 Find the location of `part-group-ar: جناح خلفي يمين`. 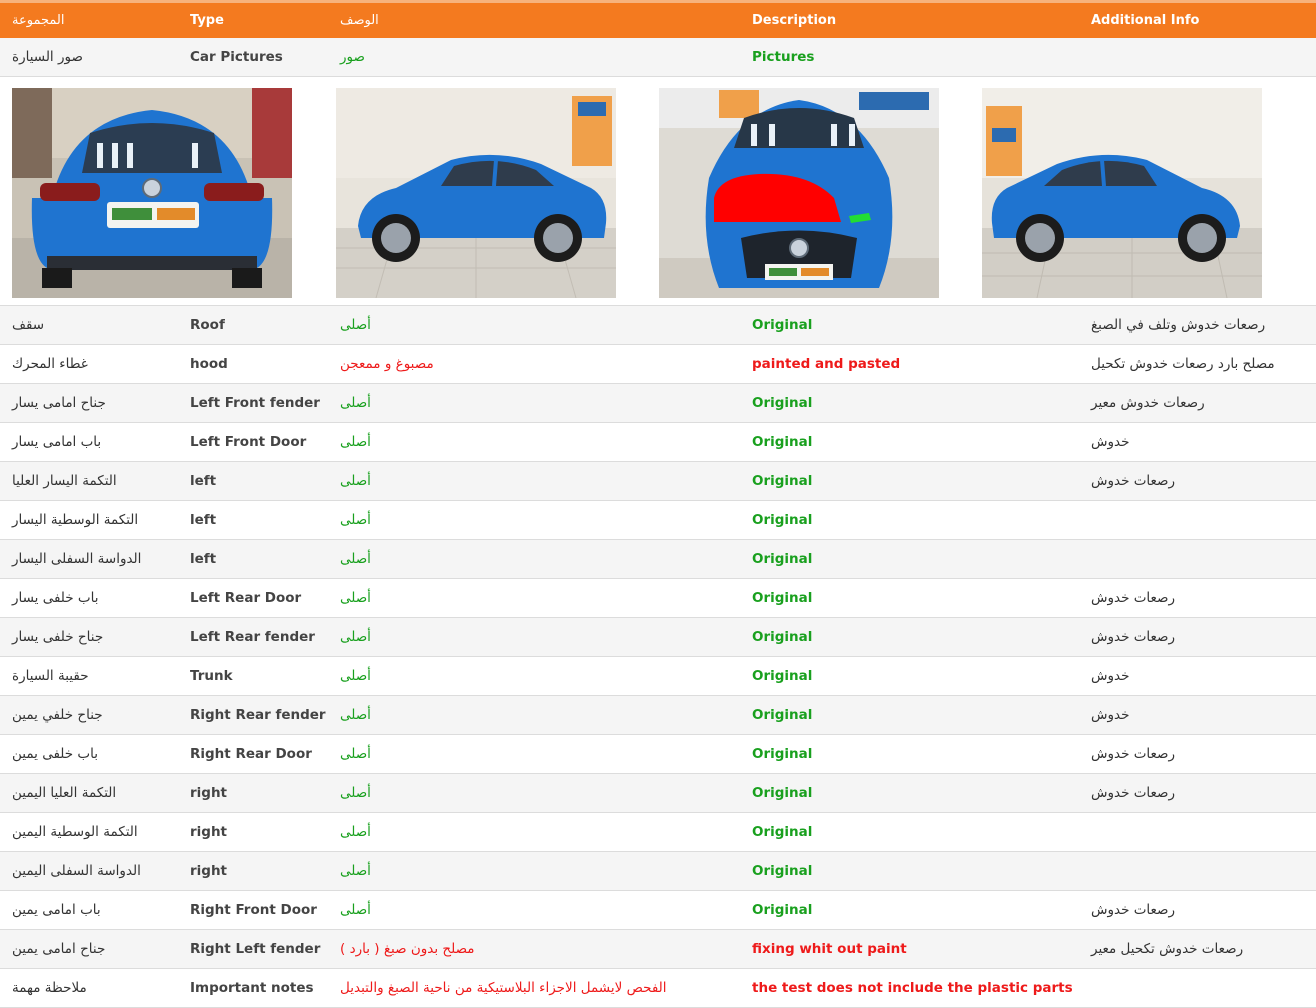

part-group-ar: جناح خلفي يمين is located at coordinates (89, 715).